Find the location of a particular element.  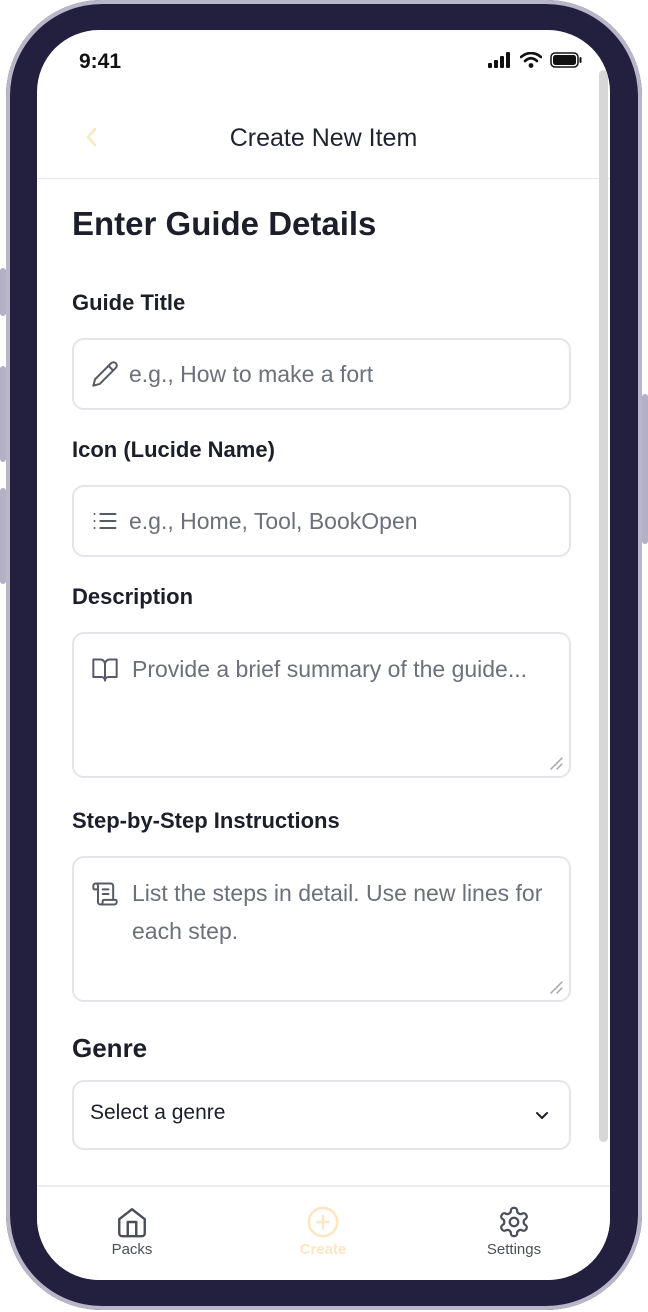

status-bar: 9:41 is located at coordinates (323, 62).